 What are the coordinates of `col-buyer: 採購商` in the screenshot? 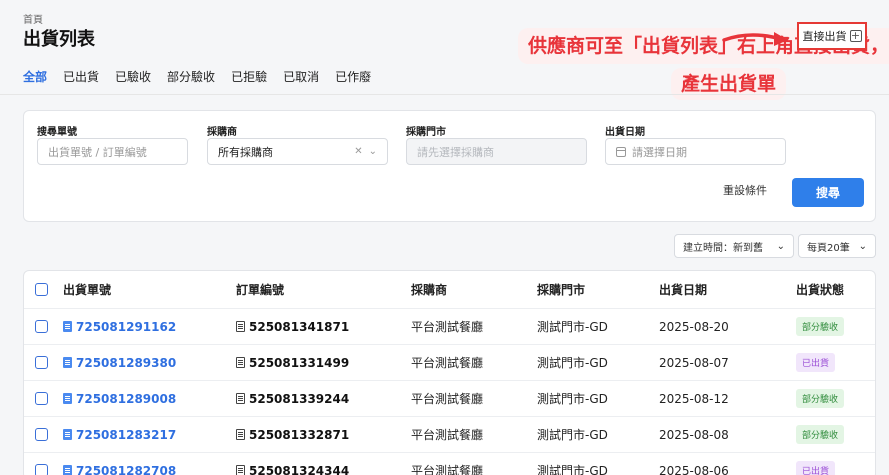 It's located at (429, 290).